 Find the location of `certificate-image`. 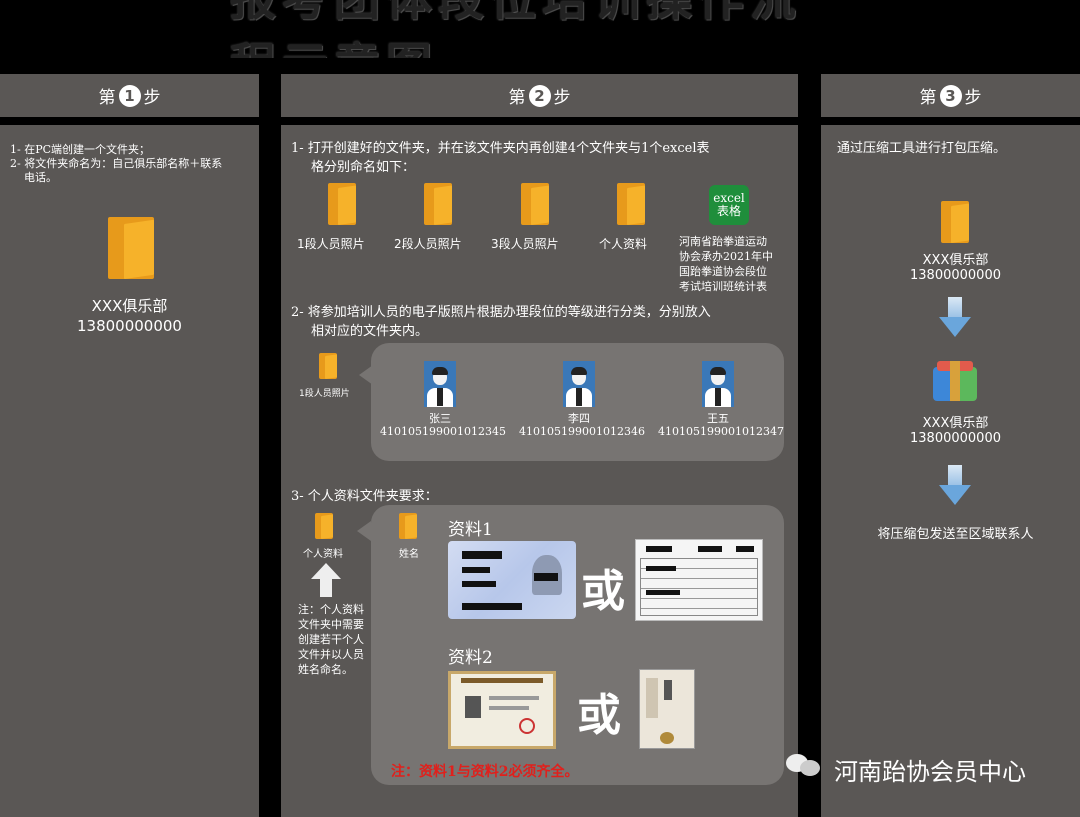

certificate-image is located at coordinates (502, 710).